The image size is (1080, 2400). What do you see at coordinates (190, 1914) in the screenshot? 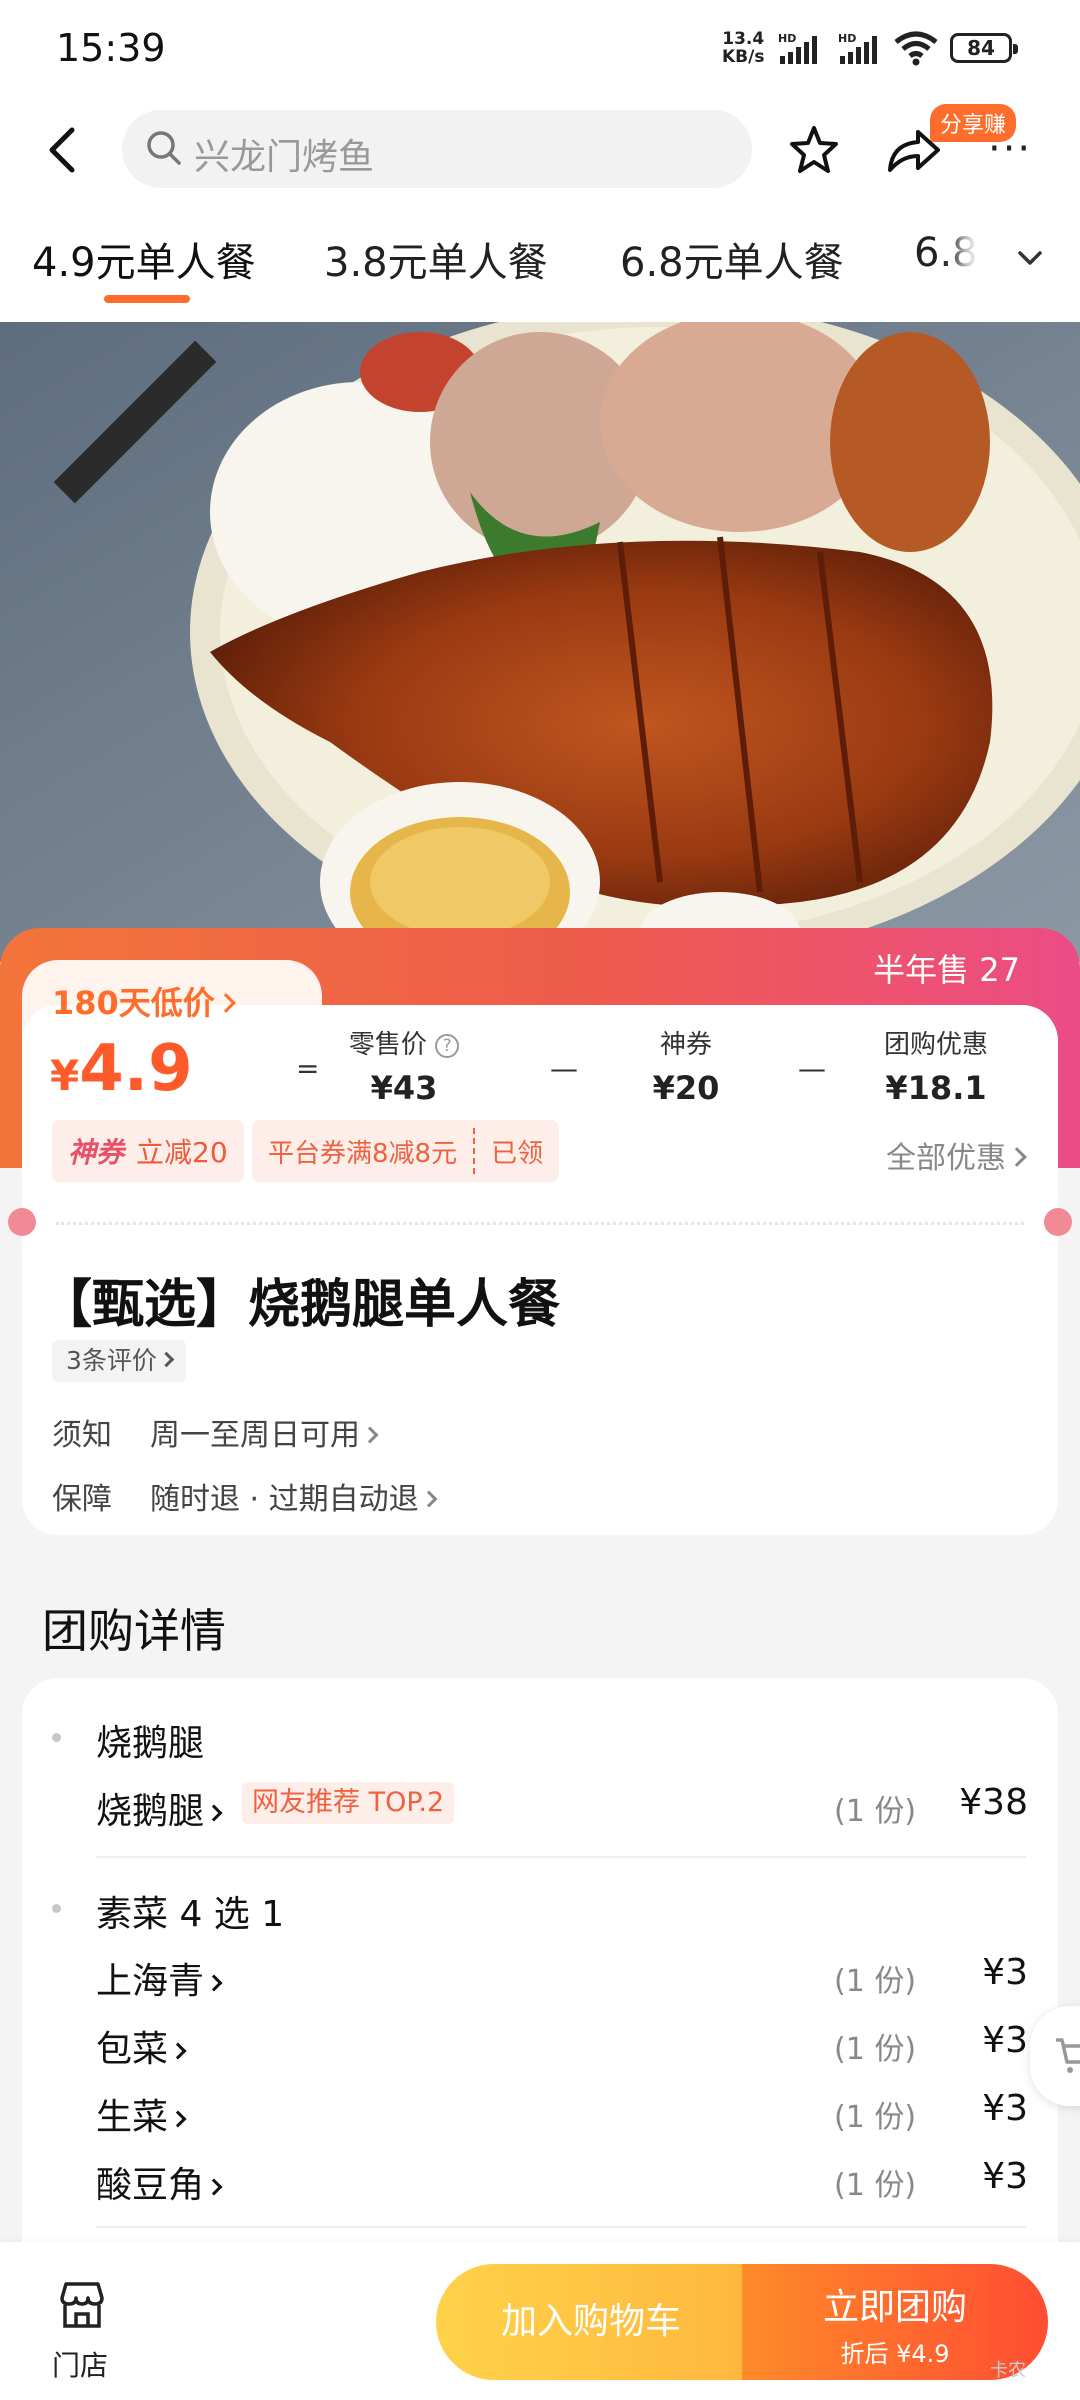
I see `group-name: 素菜 4 选 1` at bounding box center [190, 1914].